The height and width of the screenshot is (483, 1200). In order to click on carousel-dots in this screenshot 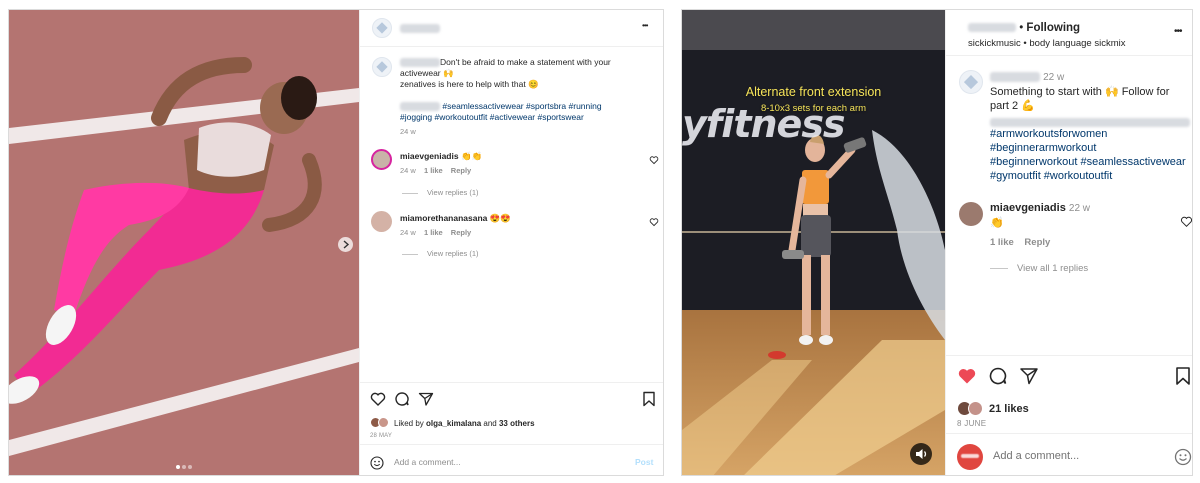, I will do `click(186, 467)`.